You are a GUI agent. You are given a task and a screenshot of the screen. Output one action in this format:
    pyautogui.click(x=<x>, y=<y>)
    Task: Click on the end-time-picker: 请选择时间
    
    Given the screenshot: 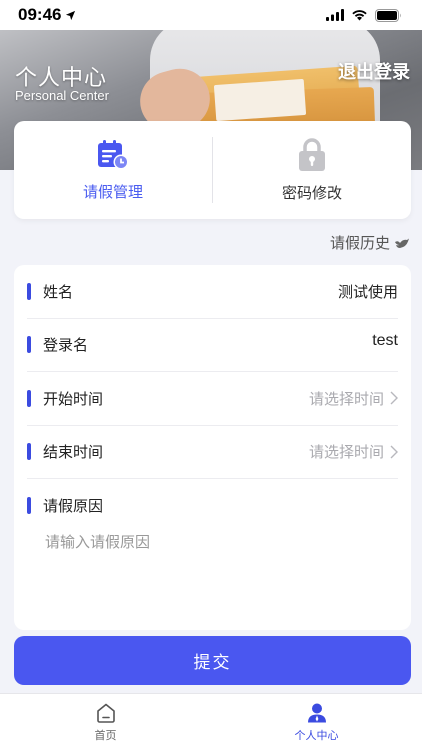 What is the action you would take?
    pyautogui.click(x=353, y=451)
    